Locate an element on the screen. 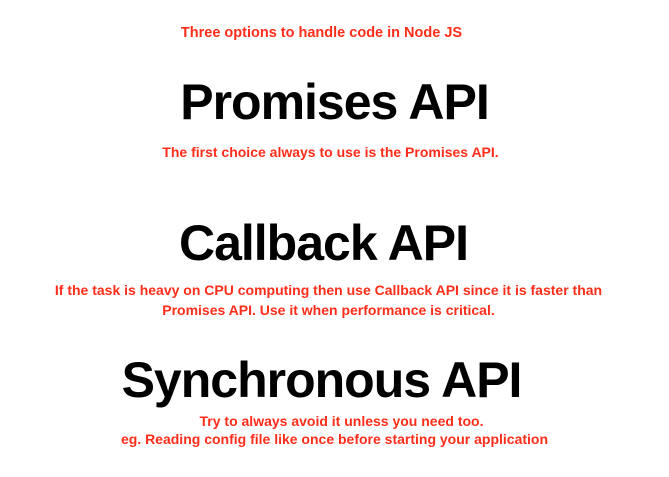 The image size is (669, 477). synchronous-api-heading: Synchronous API is located at coordinates (322, 380).